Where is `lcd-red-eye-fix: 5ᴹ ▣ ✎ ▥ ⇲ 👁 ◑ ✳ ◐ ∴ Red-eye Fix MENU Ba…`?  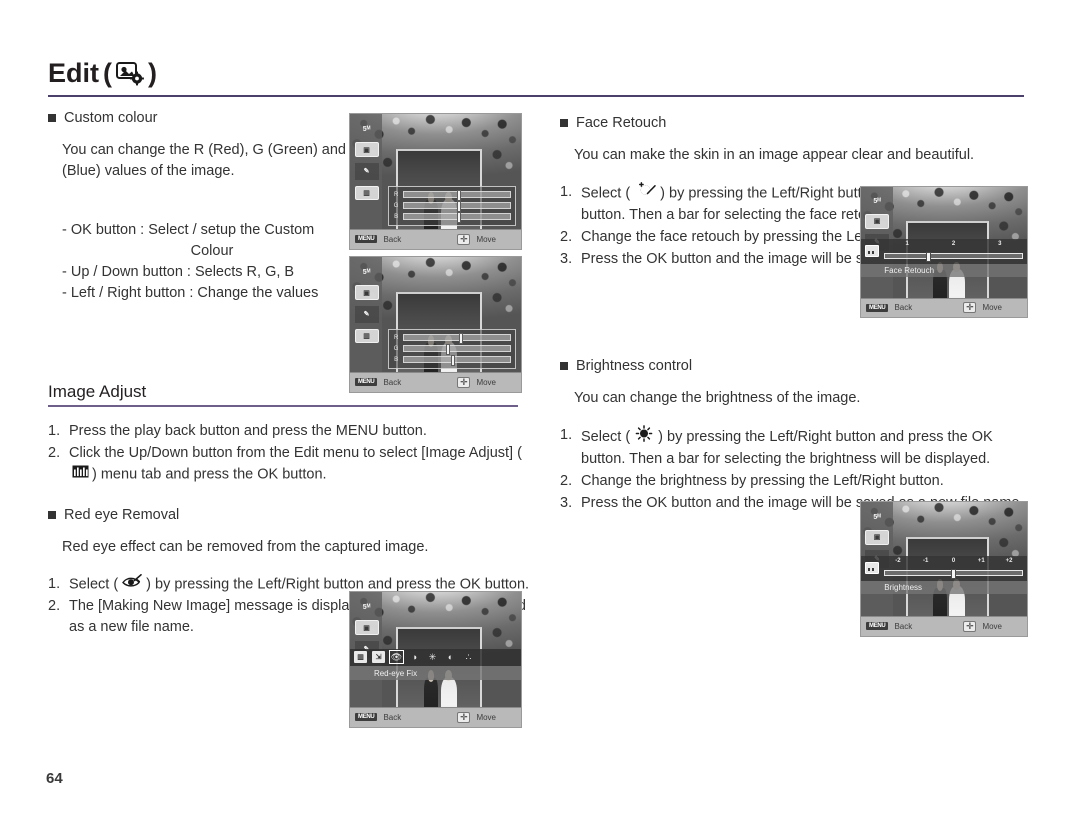 lcd-red-eye-fix: 5ᴹ ▣ ✎ ▥ ⇲ 👁 ◑ ✳ ◐ ∴ Red-eye Fix MENU Ba… is located at coordinates (435, 659).